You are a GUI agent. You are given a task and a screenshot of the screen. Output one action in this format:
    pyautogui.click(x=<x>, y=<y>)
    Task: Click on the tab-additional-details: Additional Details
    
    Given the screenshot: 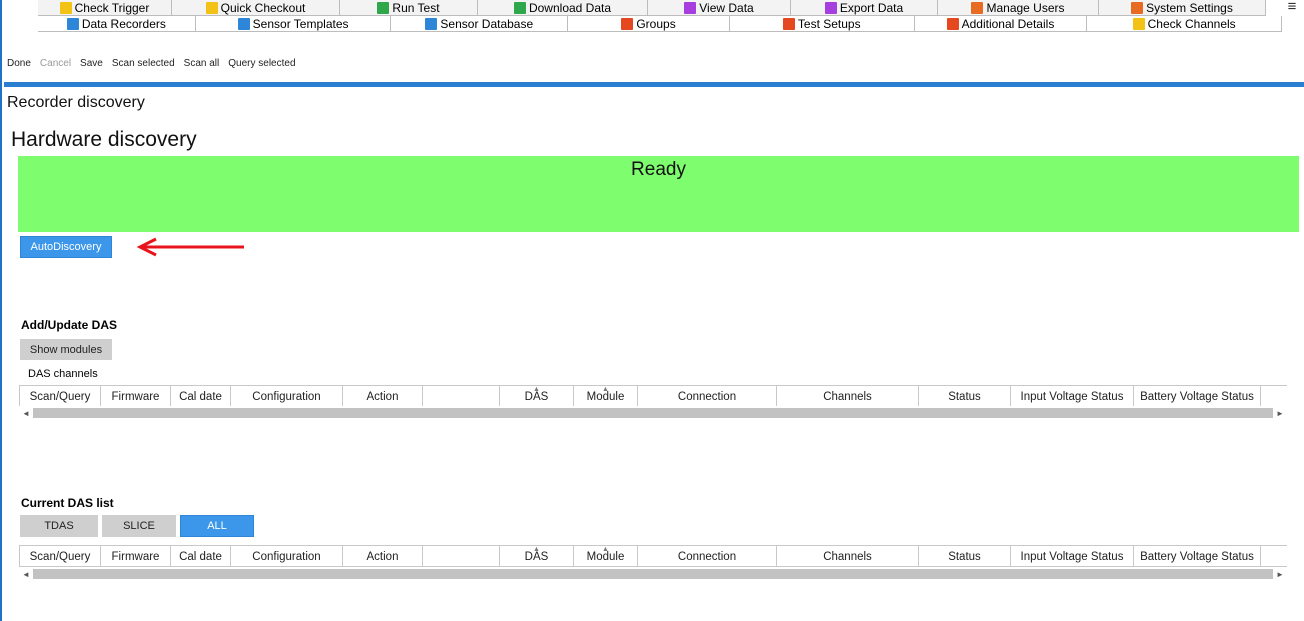 What is the action you would take?
    pyautogui.click(x=1001, y=24)
    